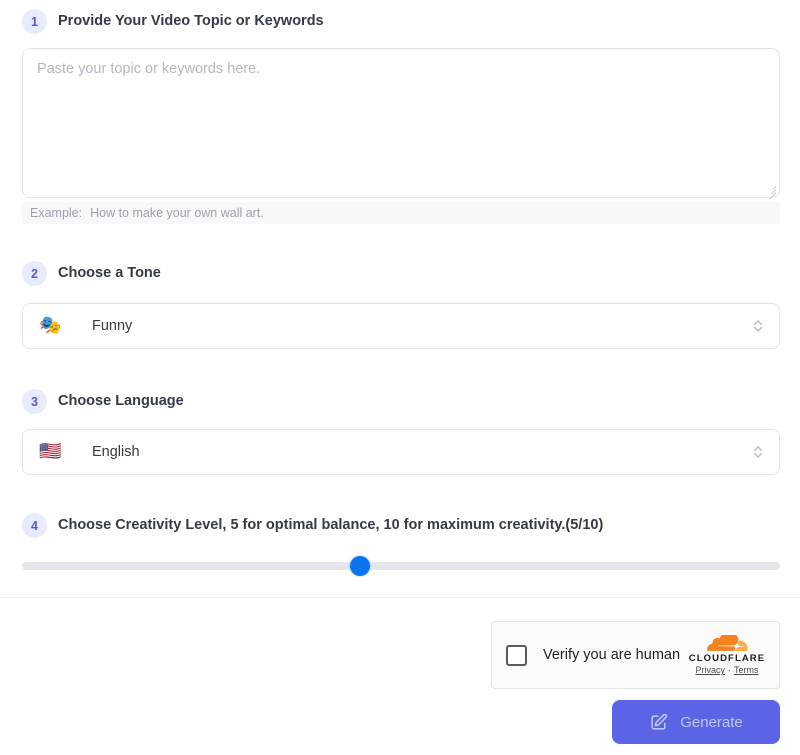 This screenshot has width=800, height=755. I want to click on tone-select: 🎭 Funny, so click(401, 326).